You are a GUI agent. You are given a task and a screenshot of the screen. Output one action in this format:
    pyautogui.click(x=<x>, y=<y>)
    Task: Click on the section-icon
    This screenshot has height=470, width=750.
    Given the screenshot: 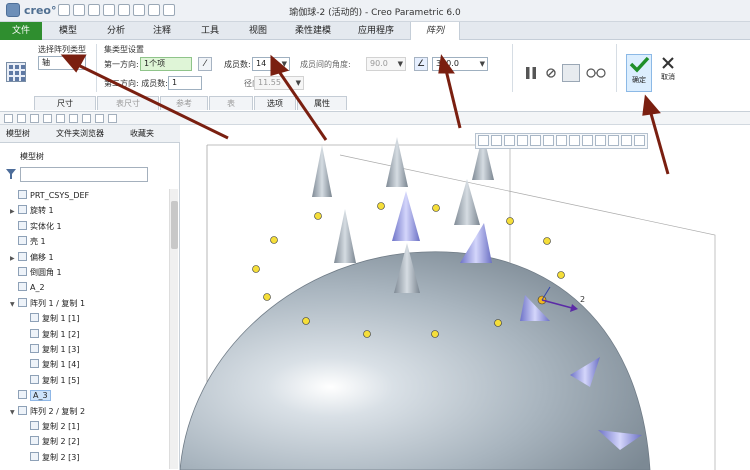 What is the action you would take?
    pyautogui.click(x=639, y=140)
    